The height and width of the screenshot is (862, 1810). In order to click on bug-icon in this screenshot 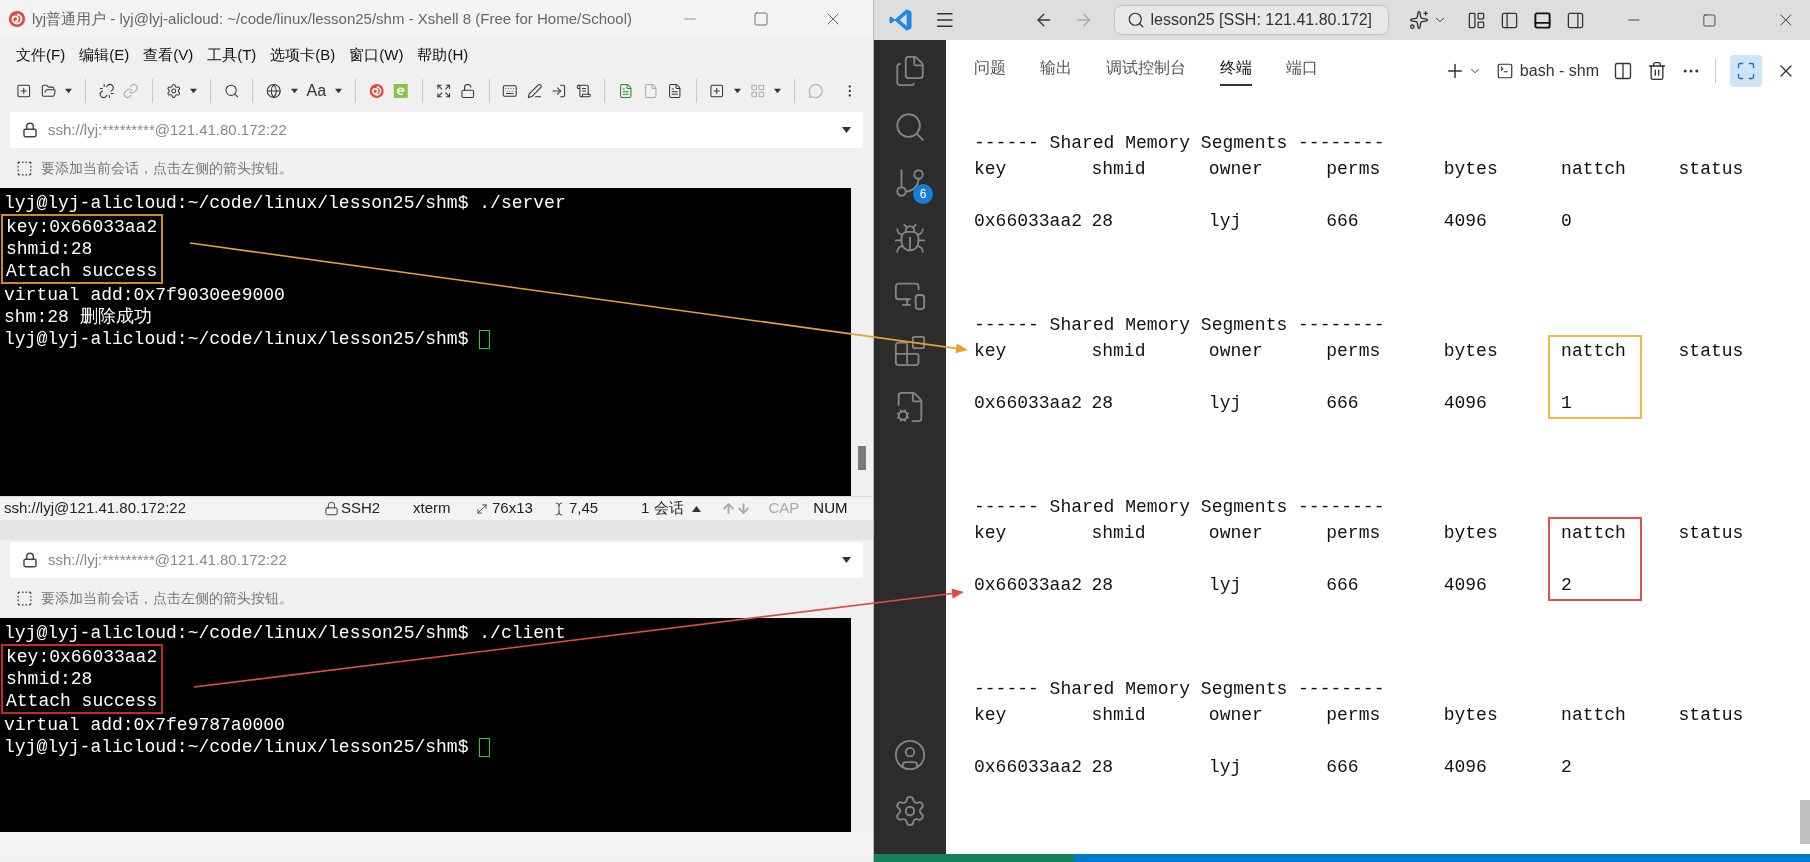, I will do `click(910, 239)`.